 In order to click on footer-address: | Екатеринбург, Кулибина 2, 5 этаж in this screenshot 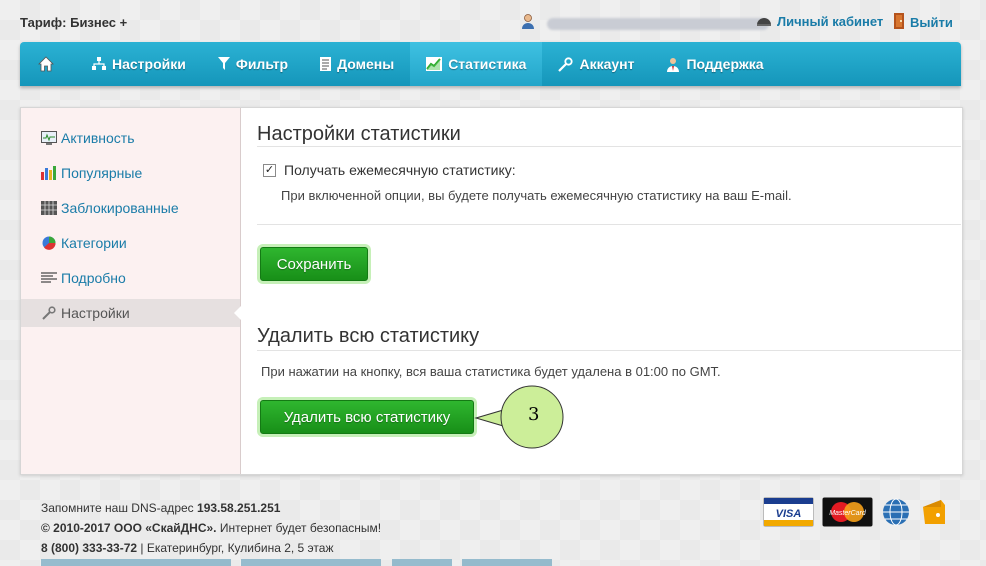, I will do `click(237, 548)`.